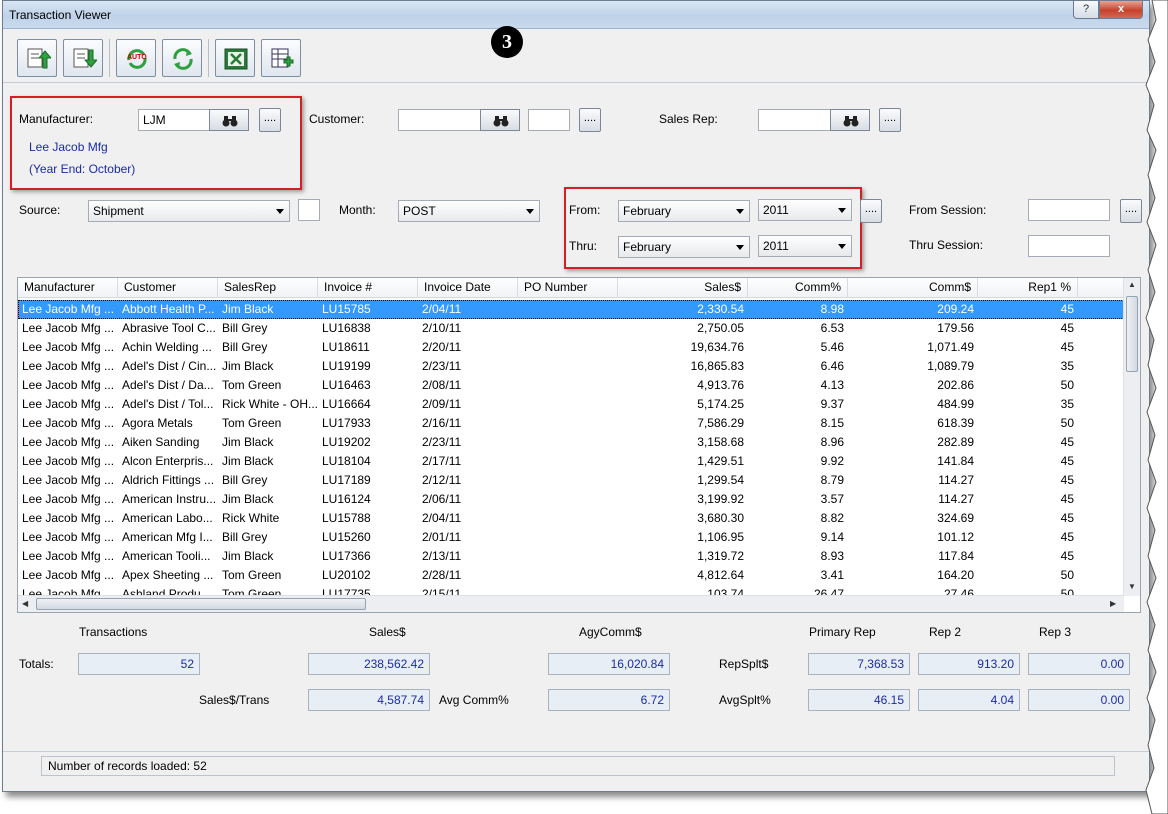  What do you see at coordinates (500, 120) in the screenshot?
I see `customer-lookup-button` at bounding box center [500, 120].